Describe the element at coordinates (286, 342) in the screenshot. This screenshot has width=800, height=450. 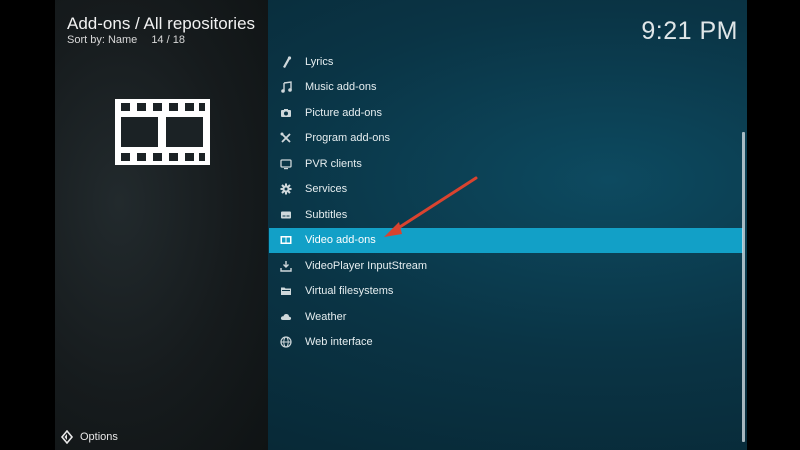
I see `globe-icon` at that location.